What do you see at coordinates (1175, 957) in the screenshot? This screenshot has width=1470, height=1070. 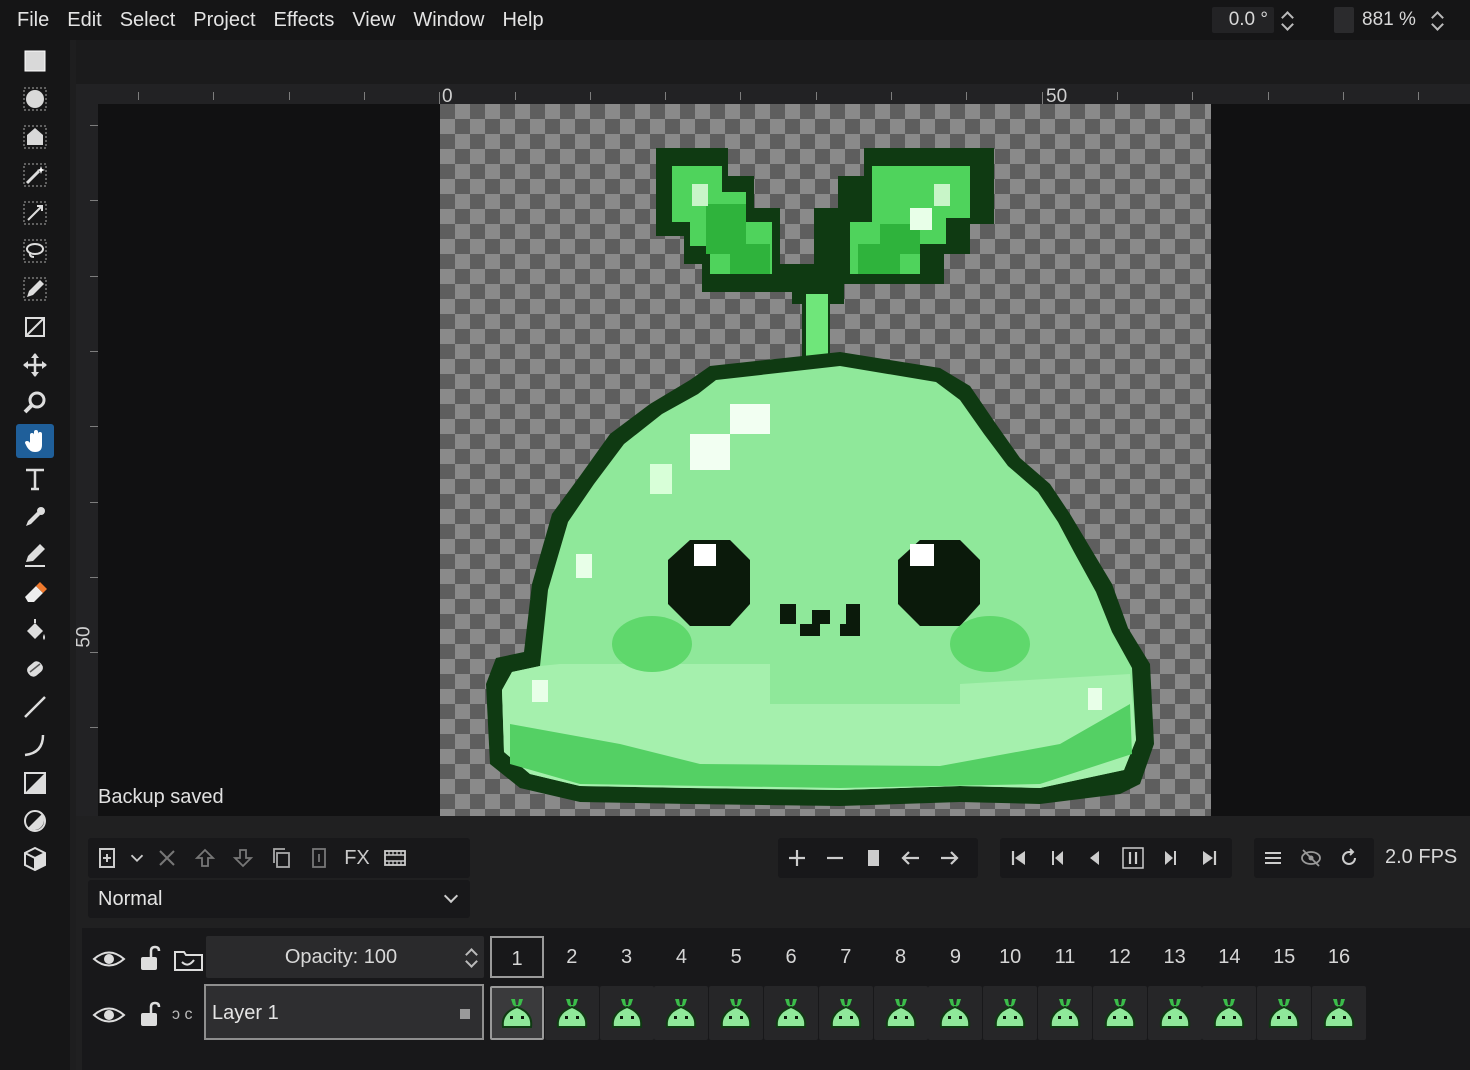 I see `frame-number-13: 13` at bounding box center [1175, 957].